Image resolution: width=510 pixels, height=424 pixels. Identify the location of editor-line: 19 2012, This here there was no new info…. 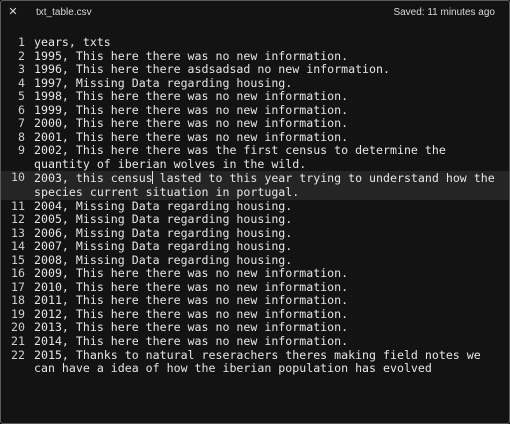
(255, 314).